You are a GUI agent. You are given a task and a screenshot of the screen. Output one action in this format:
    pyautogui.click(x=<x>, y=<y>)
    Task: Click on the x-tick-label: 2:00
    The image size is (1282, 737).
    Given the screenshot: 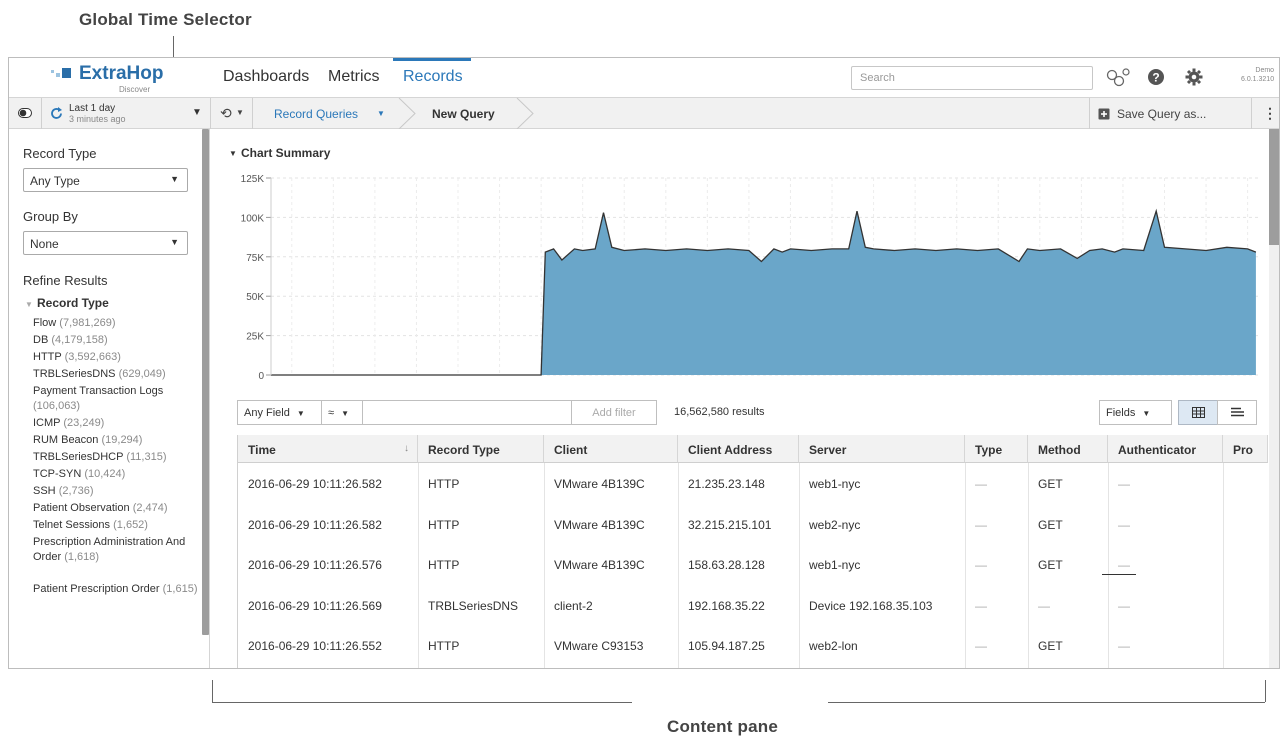 What is the action you would take?
    pyautogui.click(x=915, y=383)
    